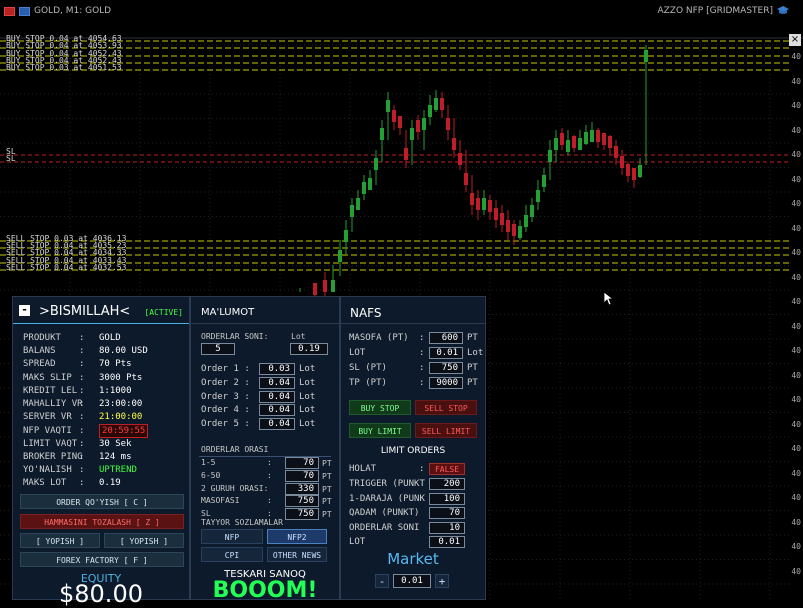 The image size is (803, 608). What do you see at coordinates (144, 540) in the screenshot?
I see `close-sell-button: [ YOPISH ]` at bounding box center [144, 540].